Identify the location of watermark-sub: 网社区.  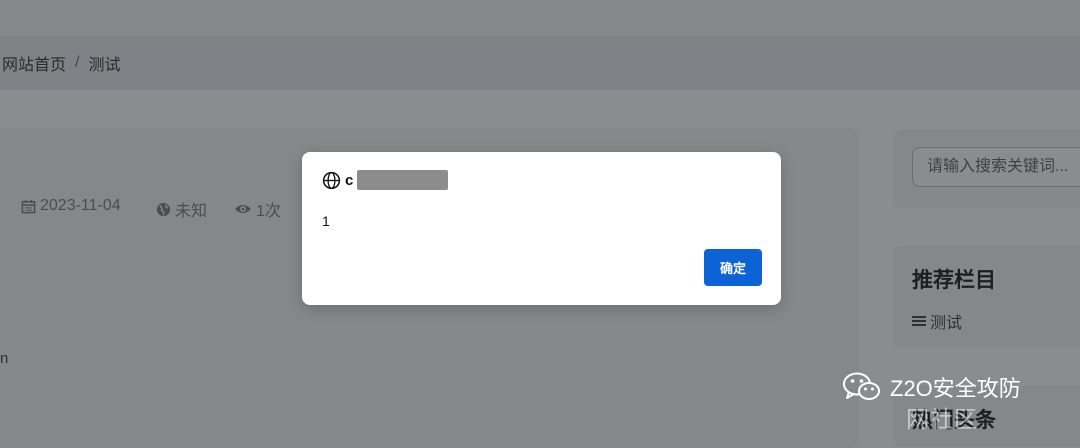
(942, 419).